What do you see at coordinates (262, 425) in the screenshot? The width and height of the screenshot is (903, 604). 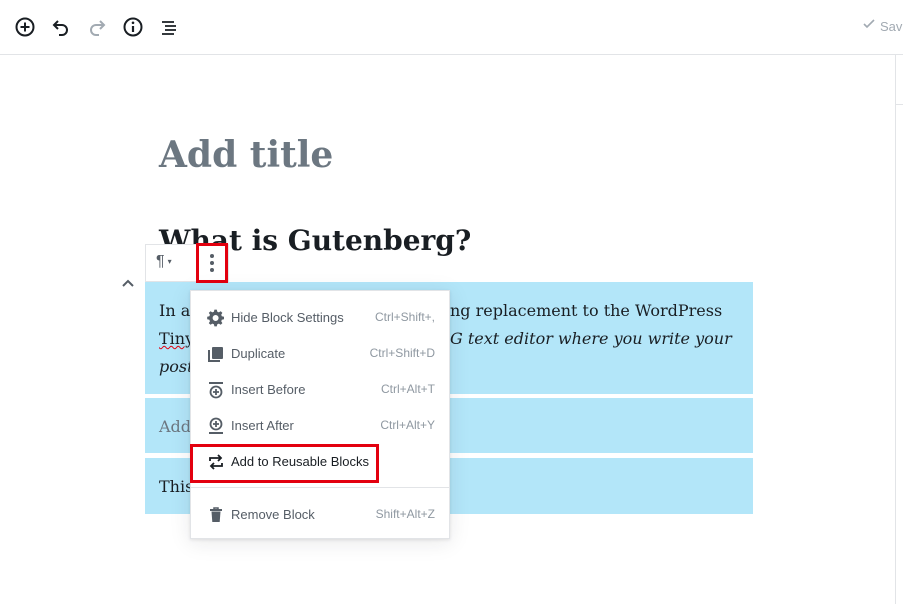 I see `menu-item-label: Insert After` at bounding box center [262, 425].